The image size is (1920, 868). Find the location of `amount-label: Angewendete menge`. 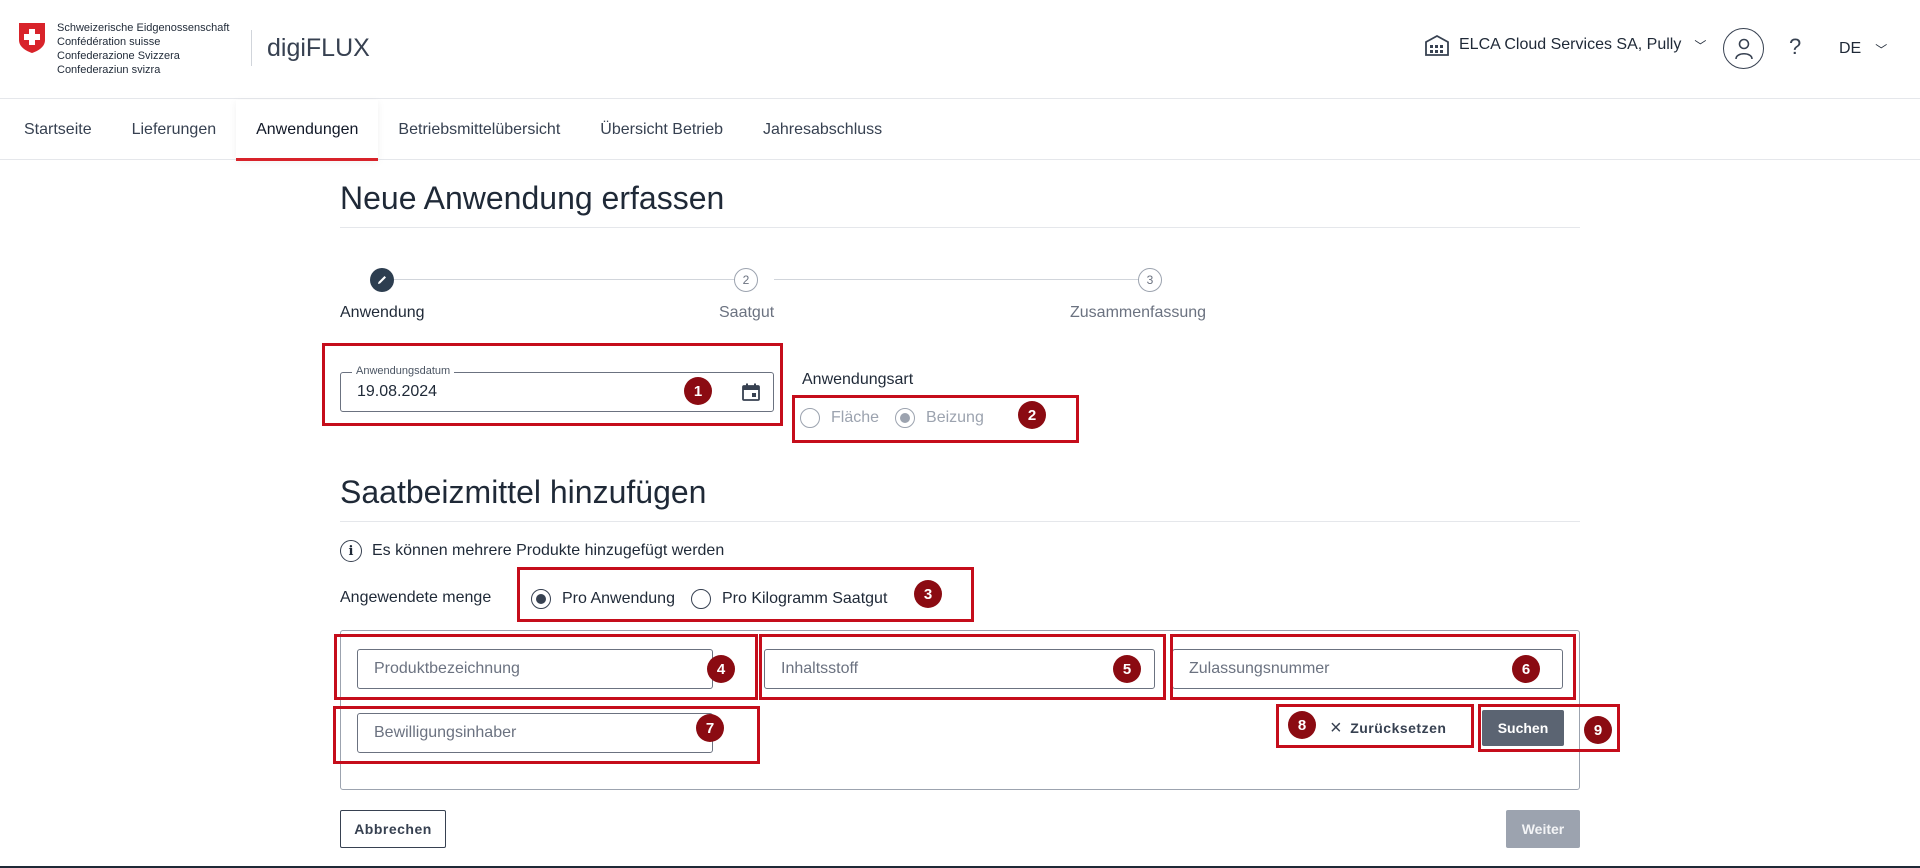

amount-label: Angewendete menge is located at coordinates (416, 597).